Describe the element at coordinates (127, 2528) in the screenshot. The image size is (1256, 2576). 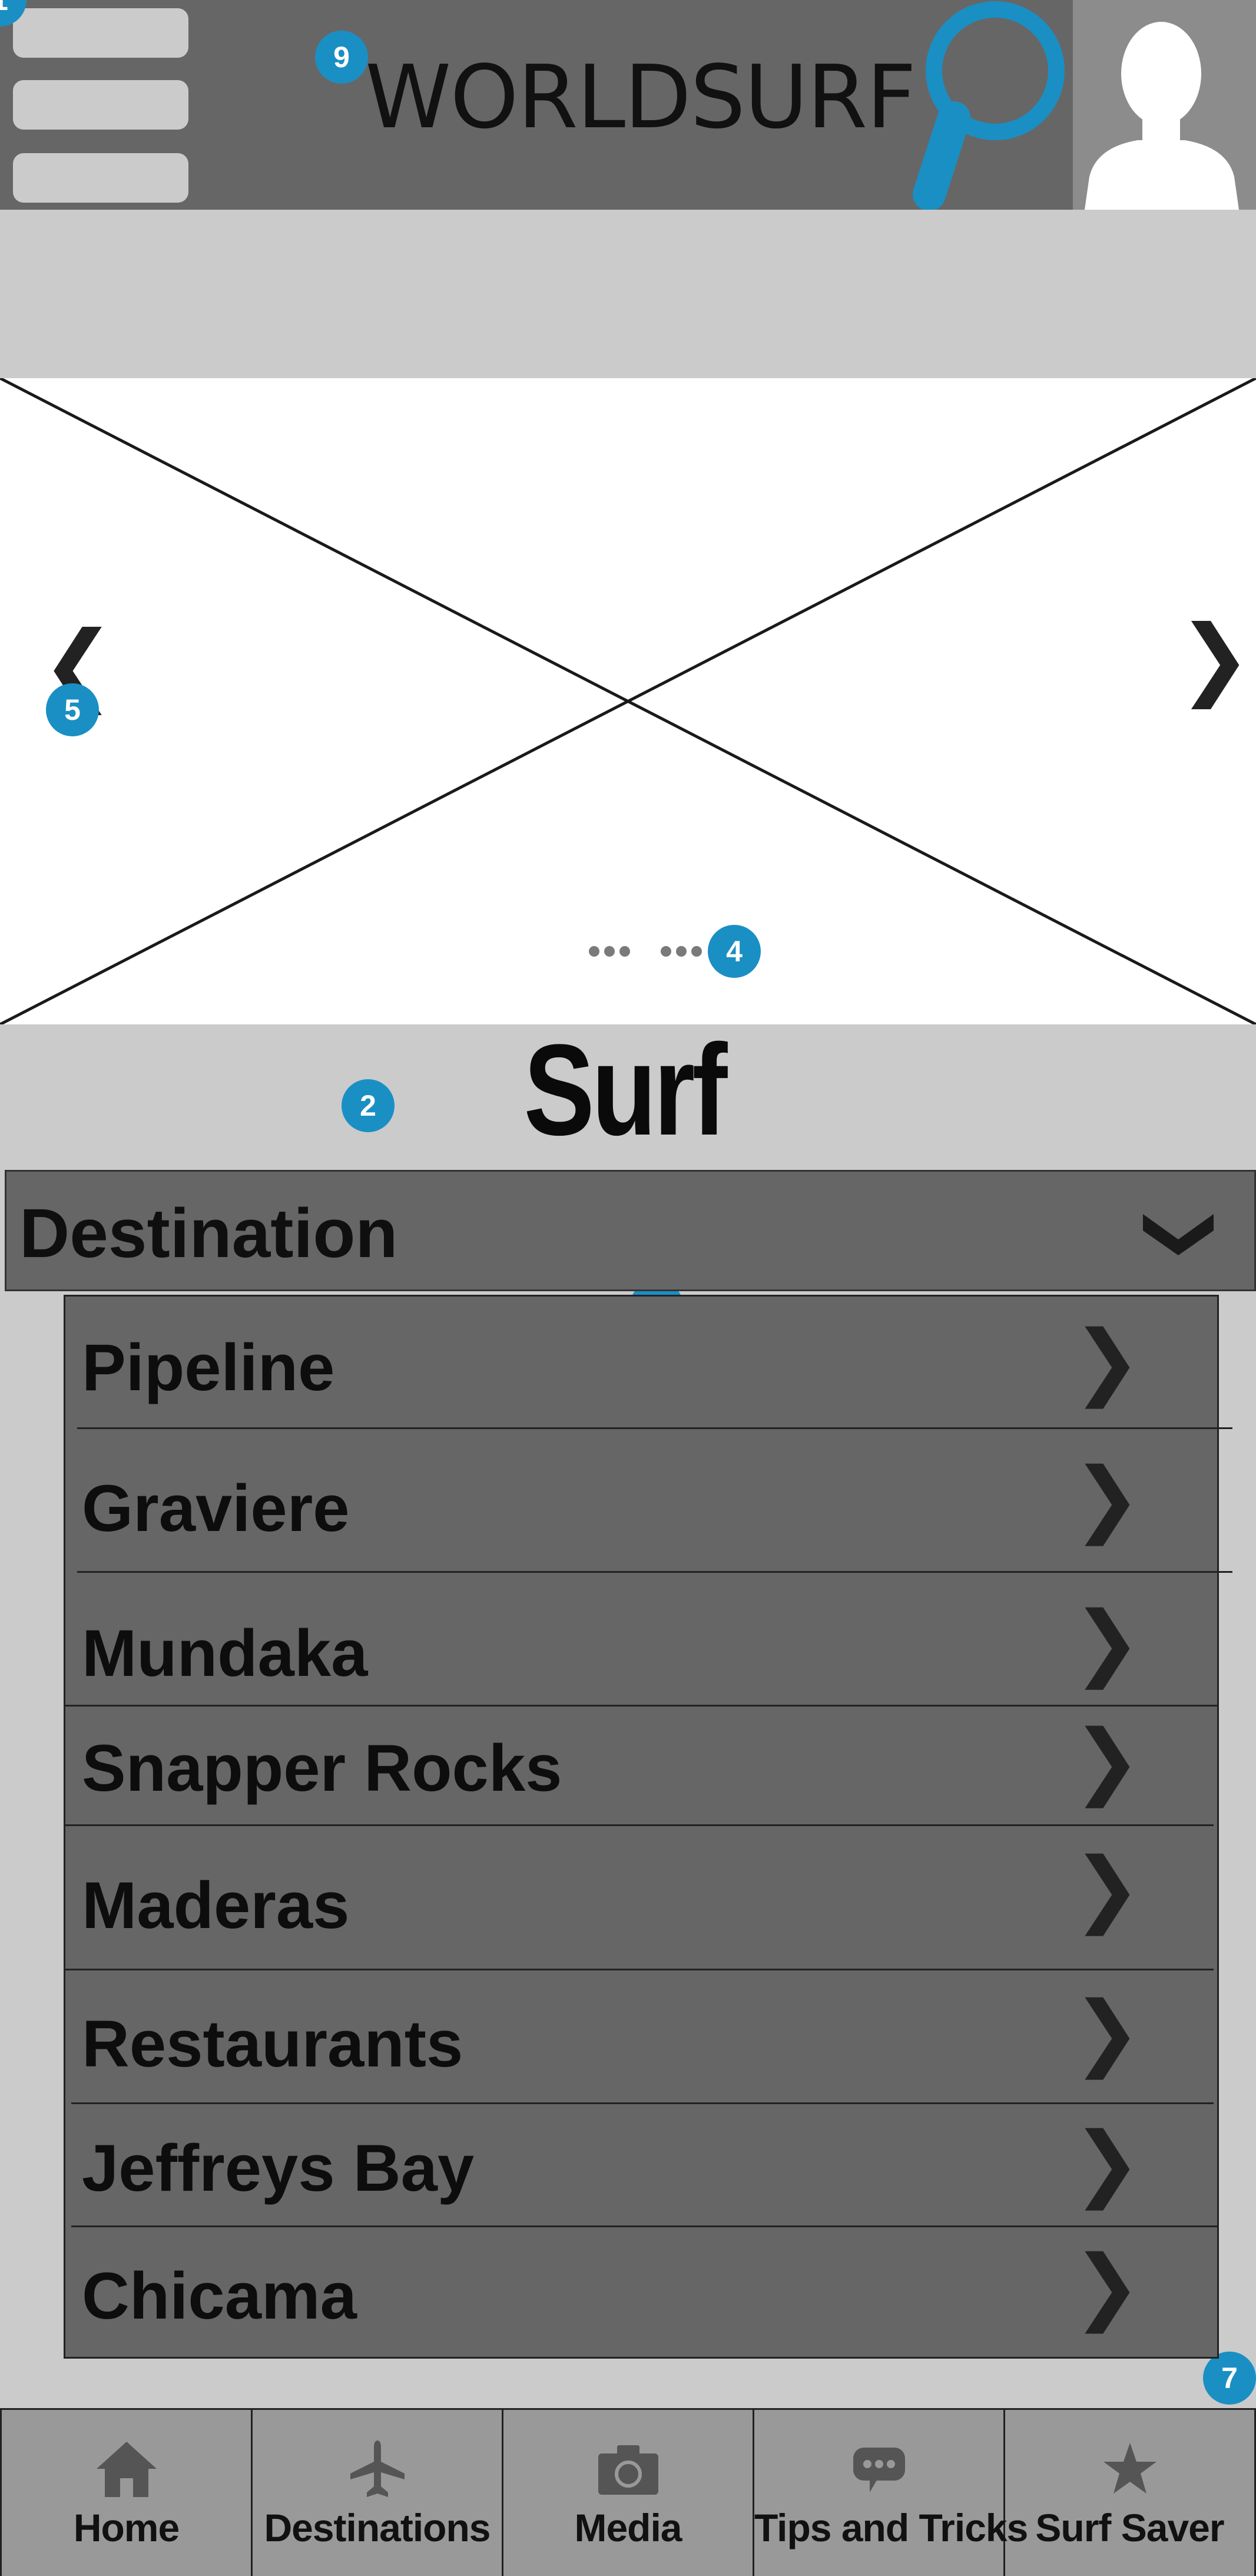
I see `nav-tab-label: Home` at that location.